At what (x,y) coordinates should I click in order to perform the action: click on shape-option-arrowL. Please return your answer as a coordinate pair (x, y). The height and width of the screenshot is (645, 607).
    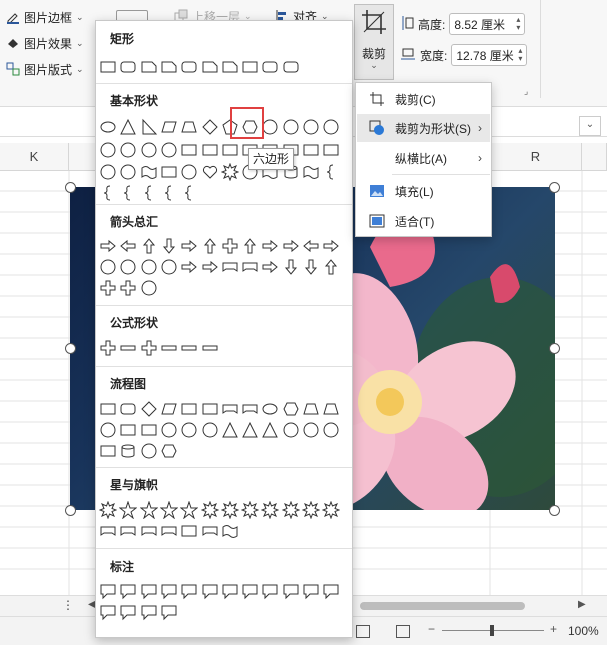
    Looking at the image, I should click on (311, 246).